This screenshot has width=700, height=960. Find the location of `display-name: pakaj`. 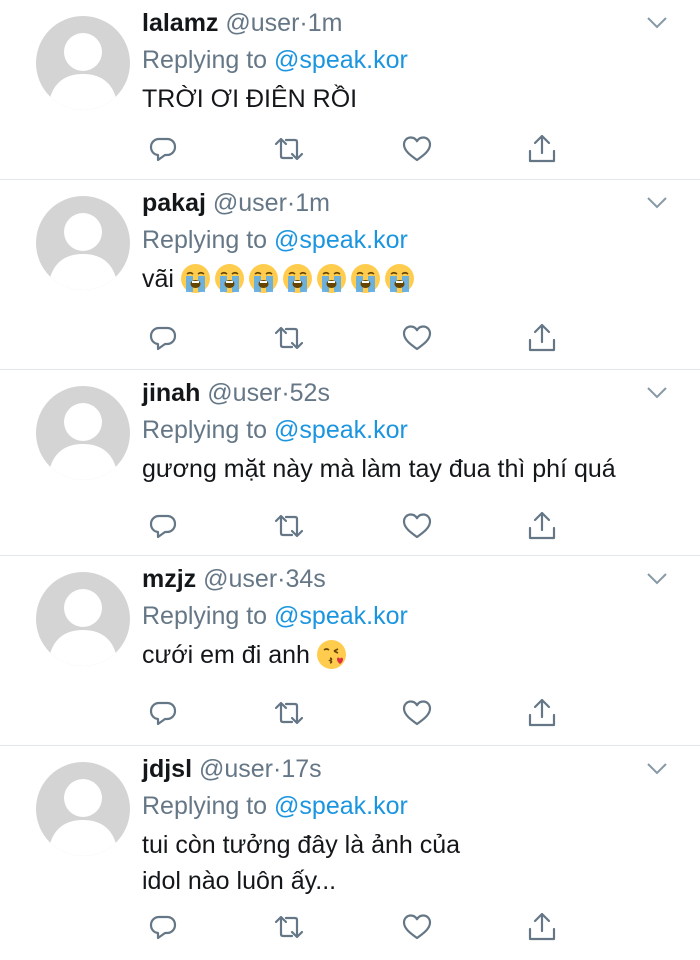

display-name: pakaj is located at coordinates (174, 203).